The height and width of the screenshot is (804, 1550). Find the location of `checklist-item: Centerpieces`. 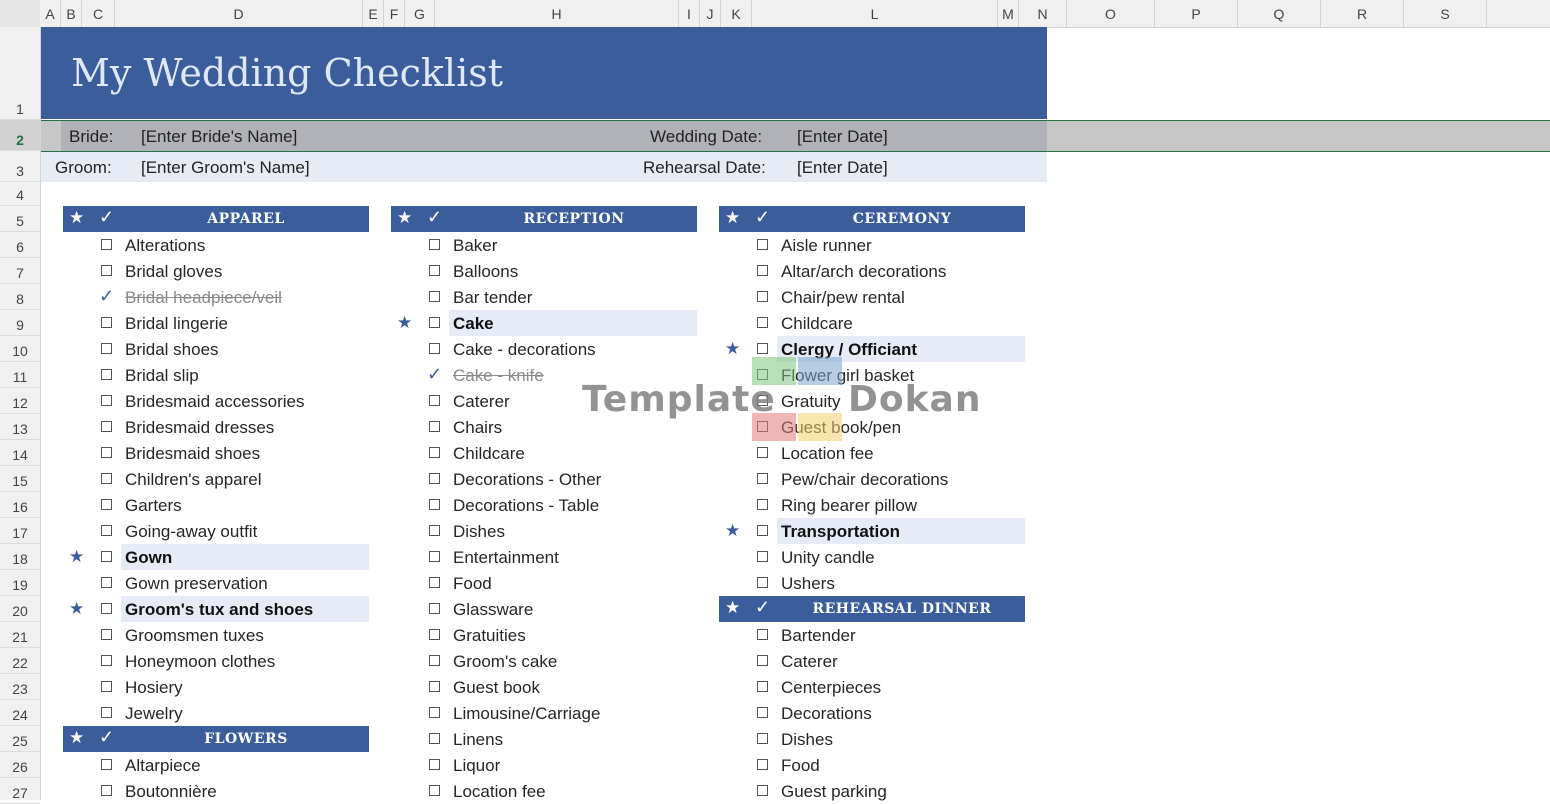

checklist-item: Centerpieces is located at coordinates (872, 687).